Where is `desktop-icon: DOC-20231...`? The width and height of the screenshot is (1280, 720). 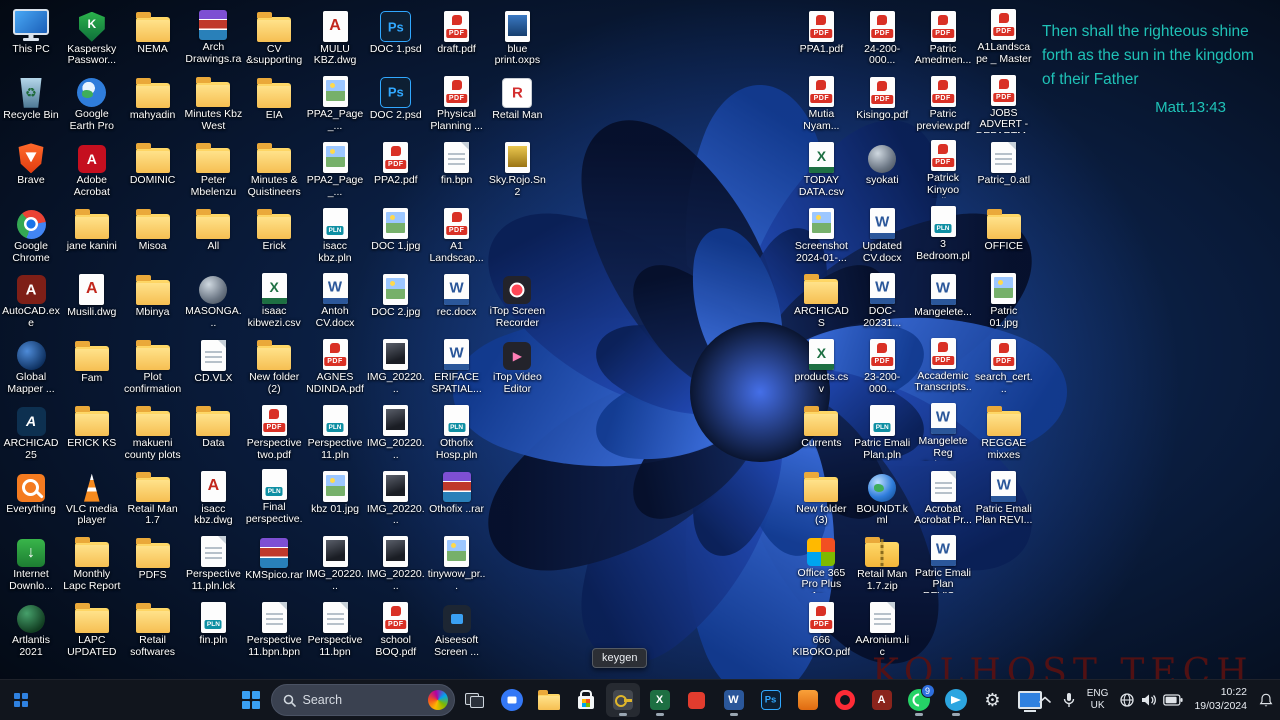
desktop-icon: DOC-20231... is located at coordinates (882, 299).